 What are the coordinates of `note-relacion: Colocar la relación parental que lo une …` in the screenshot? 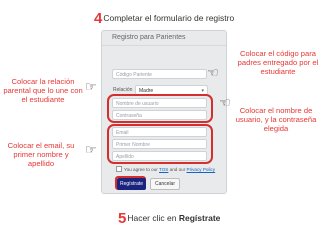 It's located at (43, 91).